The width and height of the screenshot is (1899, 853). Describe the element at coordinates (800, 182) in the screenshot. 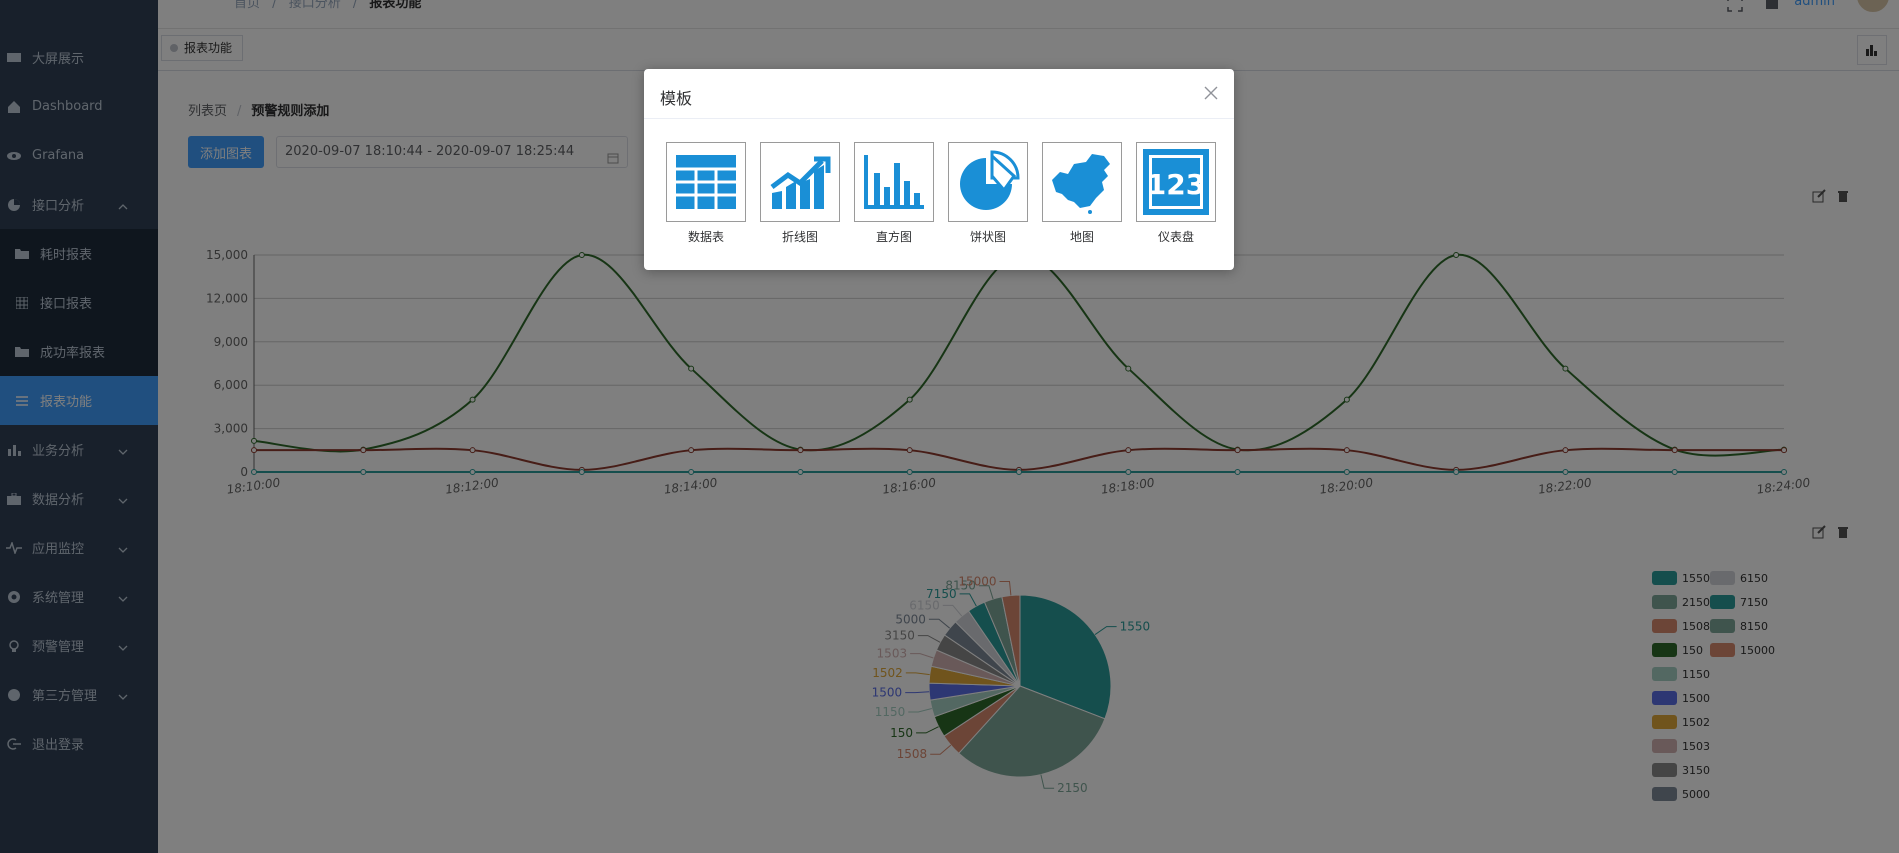

I see `line-chart-icon` at that location.